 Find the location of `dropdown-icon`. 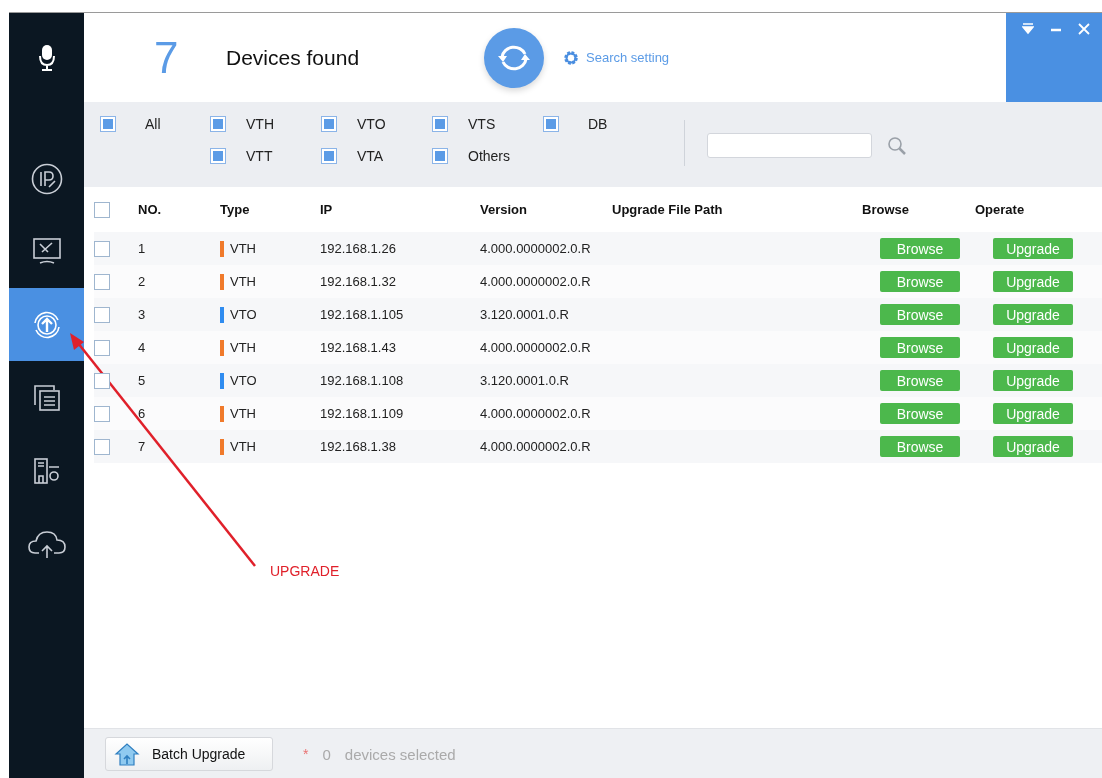

dropdown-icon is located at coordinates (1028, 29).